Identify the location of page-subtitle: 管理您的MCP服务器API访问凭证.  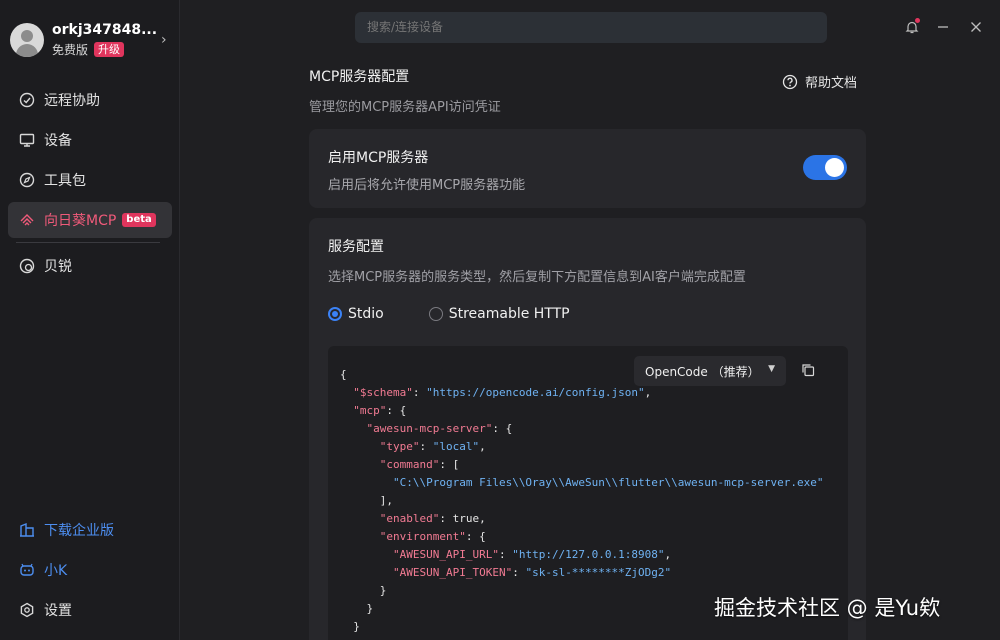
(405, 107).